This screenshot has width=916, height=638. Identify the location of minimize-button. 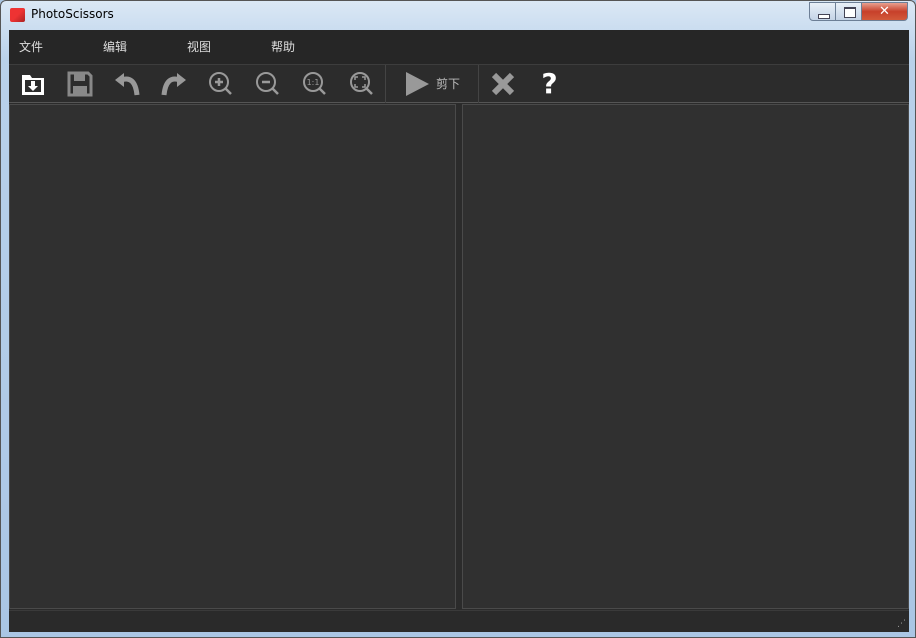
(822, 11).